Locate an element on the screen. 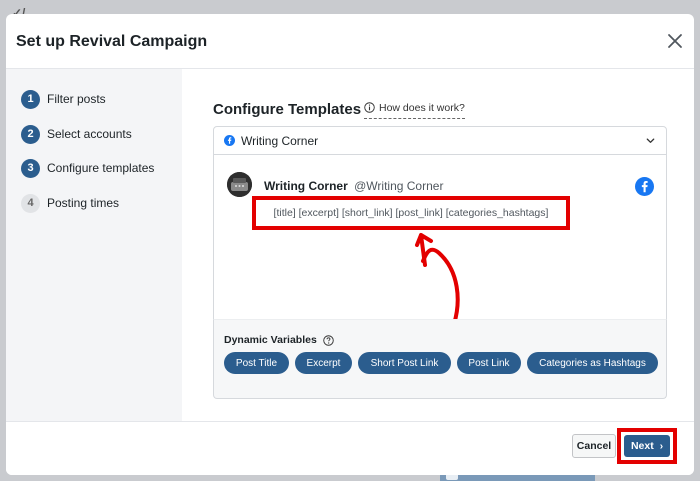  step-number: 1 is located at coordinates (30, 99).